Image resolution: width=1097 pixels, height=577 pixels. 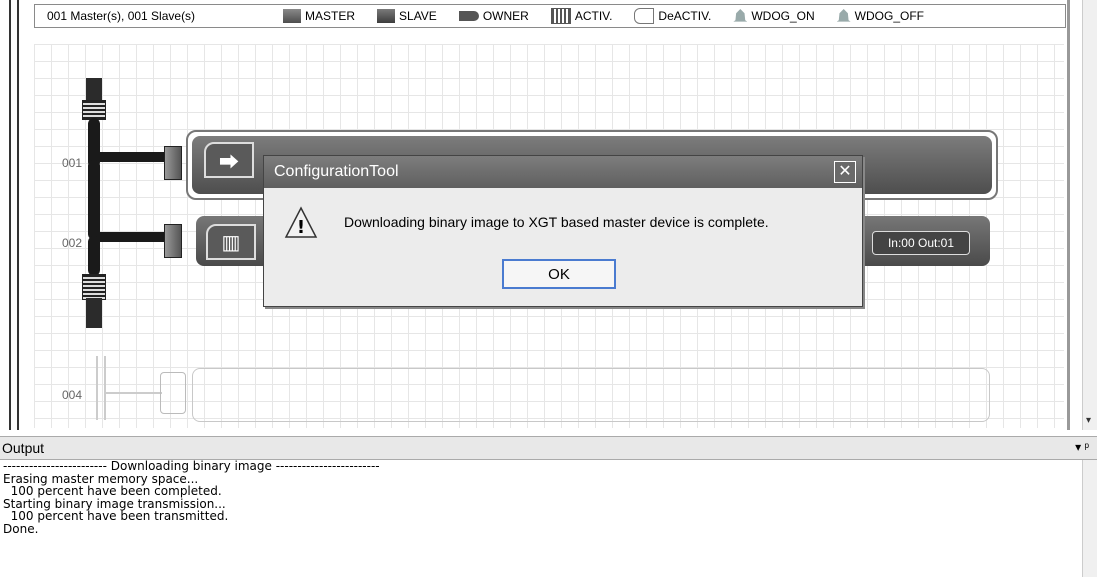 I want to click on legend-deactiv-label: DeACTIV., so click(x=685, y=16).